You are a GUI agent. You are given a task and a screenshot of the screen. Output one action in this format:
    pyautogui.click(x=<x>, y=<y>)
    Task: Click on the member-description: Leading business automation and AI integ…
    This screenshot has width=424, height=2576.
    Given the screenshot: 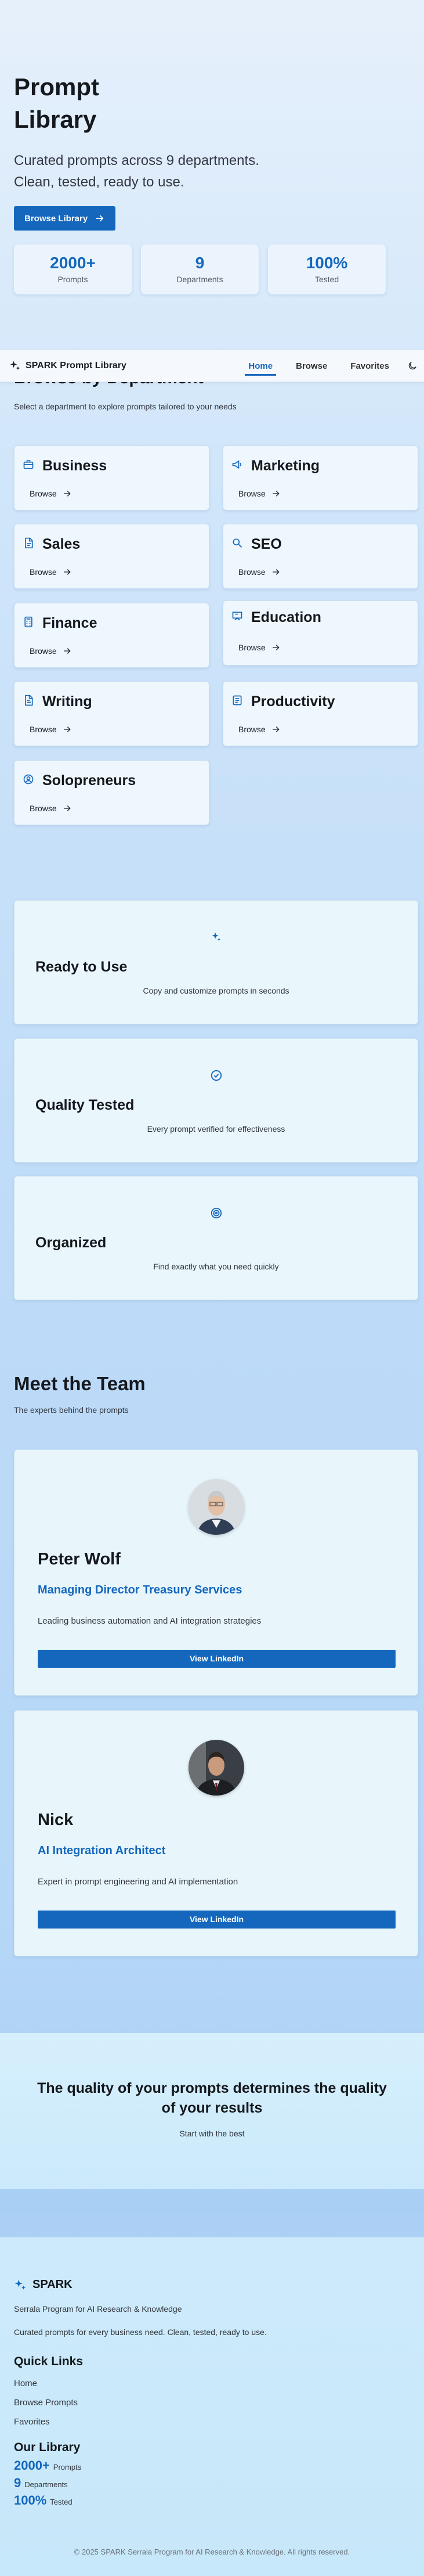 What is the action you would take?
    pyautogui.click(x=150, y=1621)
    